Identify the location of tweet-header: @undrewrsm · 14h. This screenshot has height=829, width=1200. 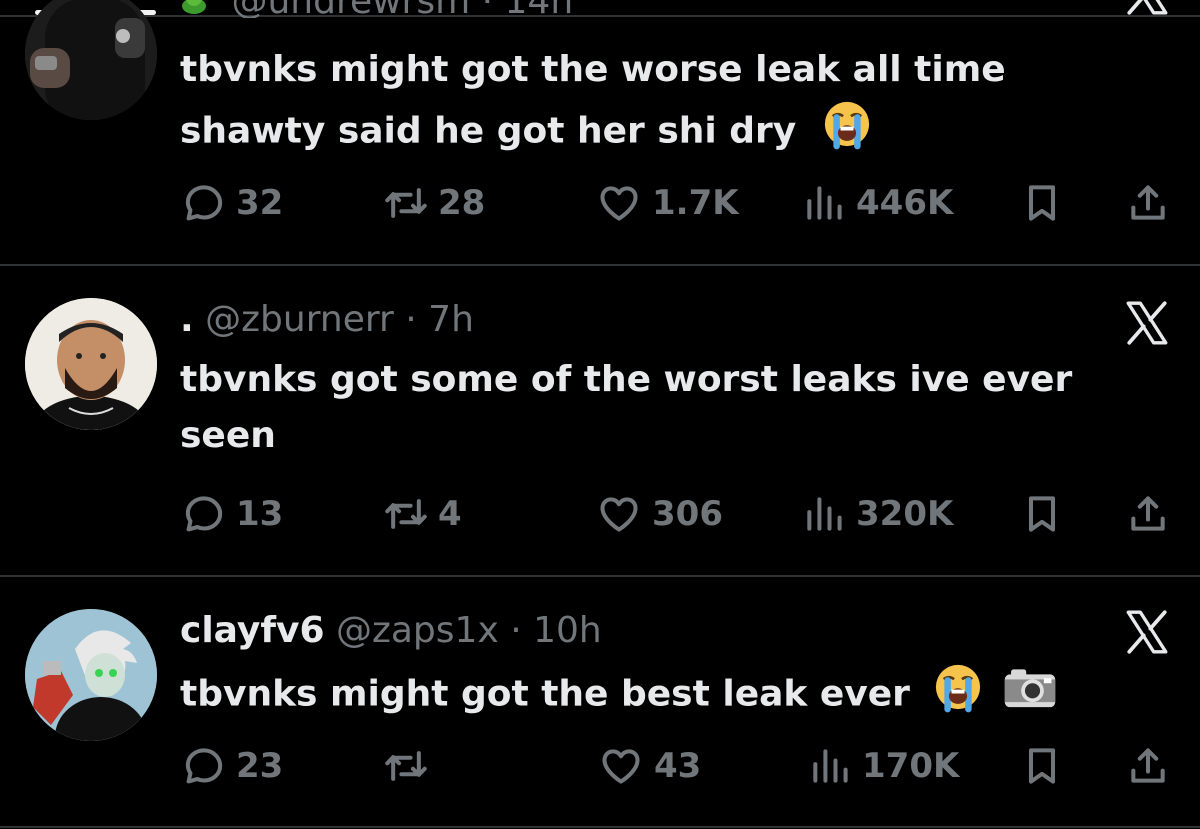
(376, 9).